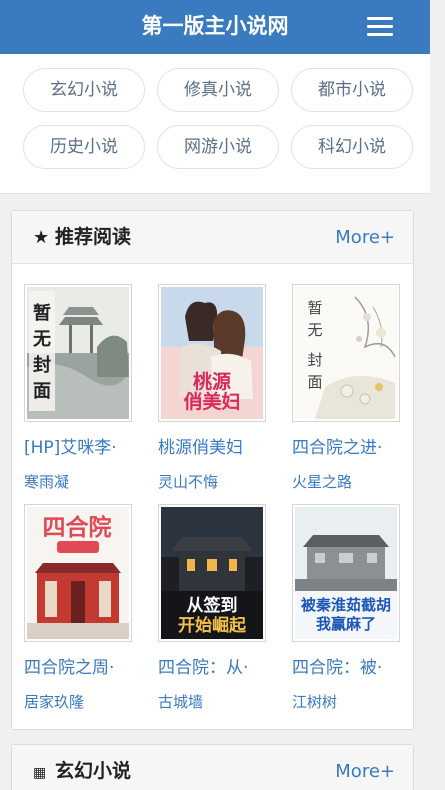 This screenshot has height=790, width=445. I want to click on book-author: 居家玖隆, so click(80, 702).